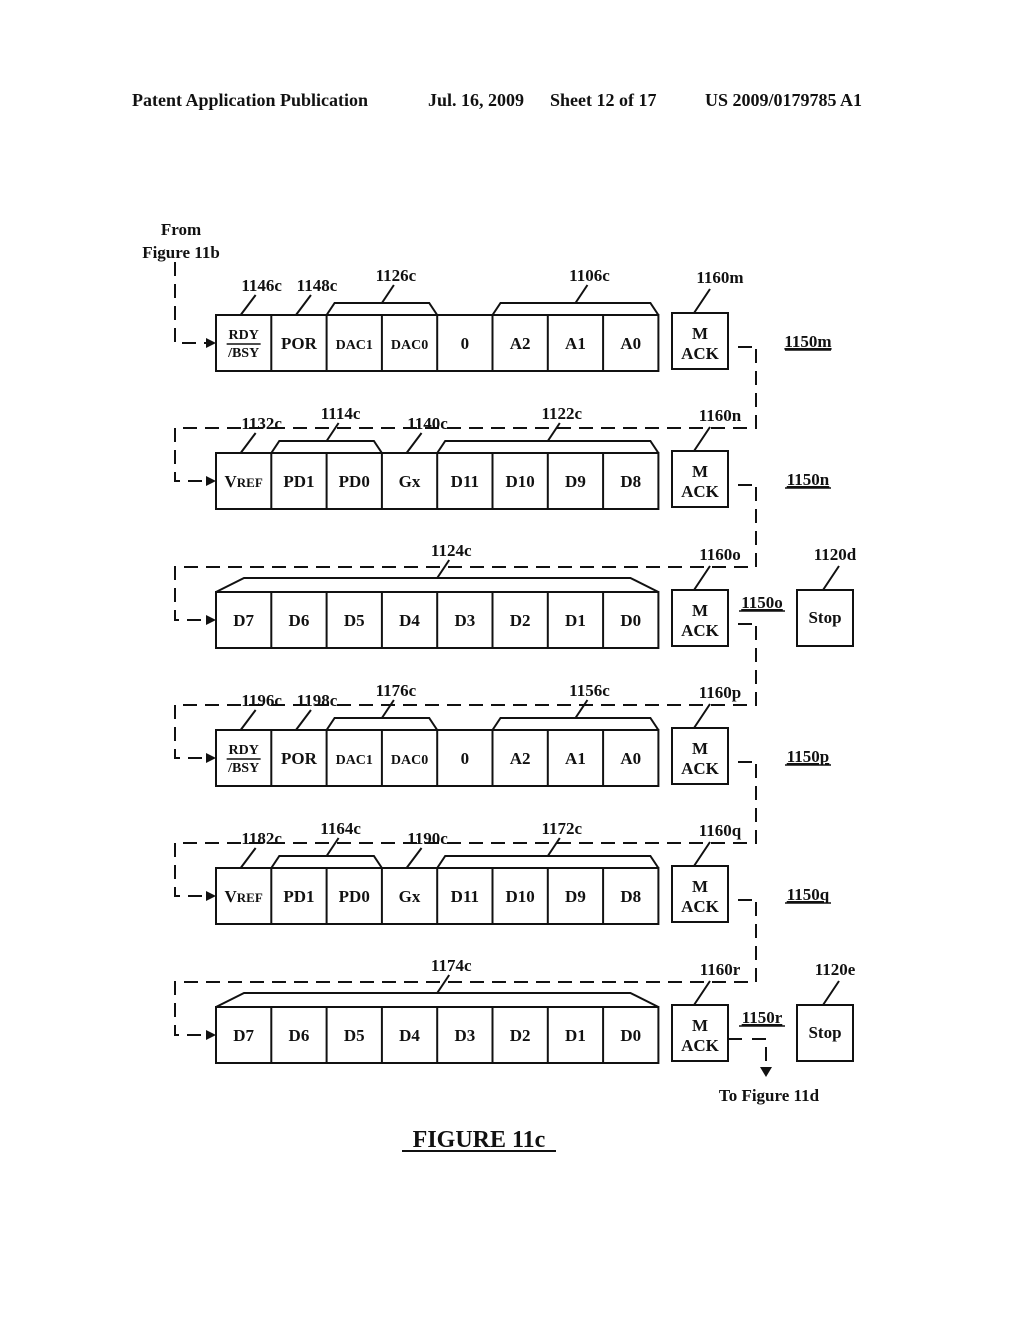 This screenshot has width=1024, height=1320. Describe the element at coordinates (465, 896) in the screenshot. I see `bit-cell-label: D11` at that location.